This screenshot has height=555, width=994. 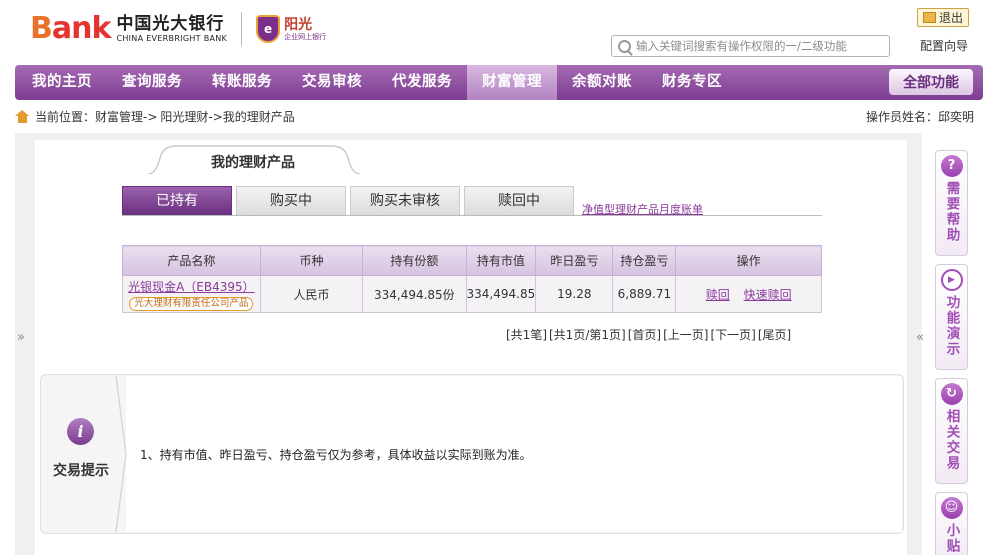 I want to click on question-icon: ?, so click(x=951, y=166).